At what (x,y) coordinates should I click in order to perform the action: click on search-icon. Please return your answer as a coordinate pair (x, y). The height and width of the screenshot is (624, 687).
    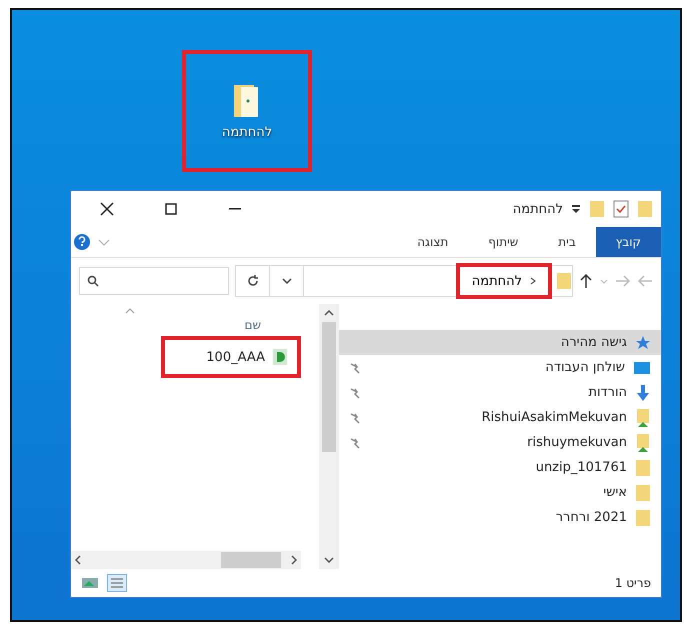
    Looking at the image, I should click on (93, 281).